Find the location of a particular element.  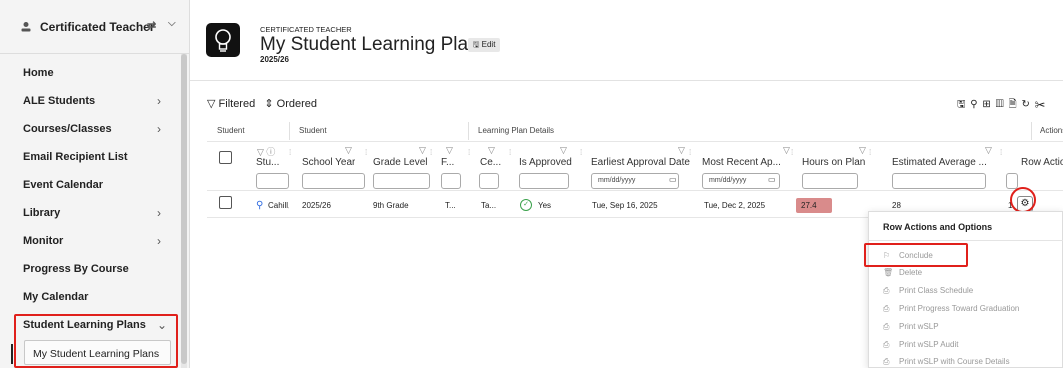

edit-button: 🖫 Edit is located at coordinates (484, 45).